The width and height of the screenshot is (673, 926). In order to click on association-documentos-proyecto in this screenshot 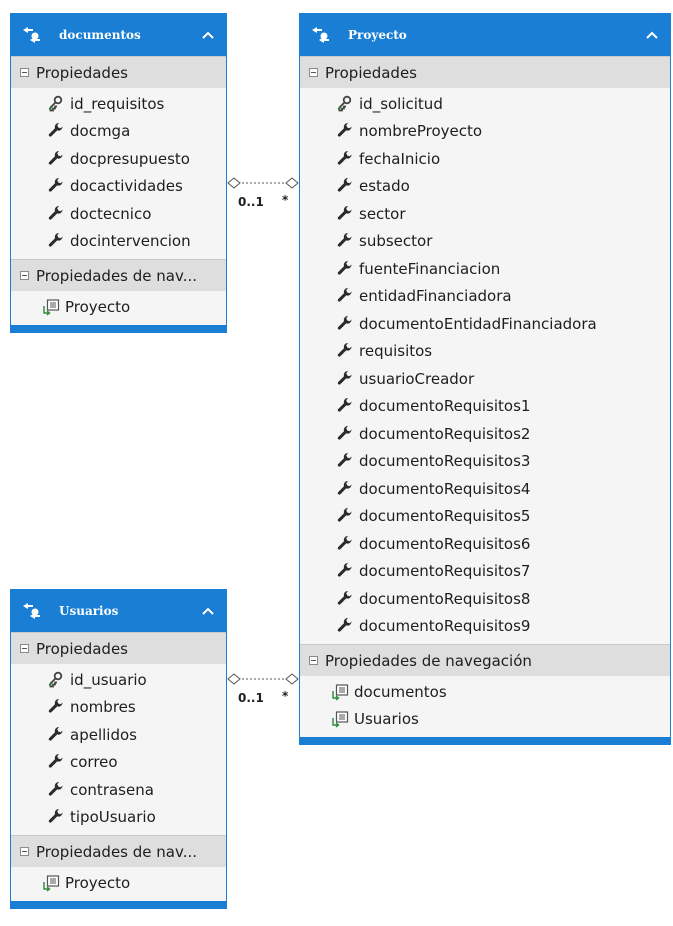, I will do `click(263, 183)`.